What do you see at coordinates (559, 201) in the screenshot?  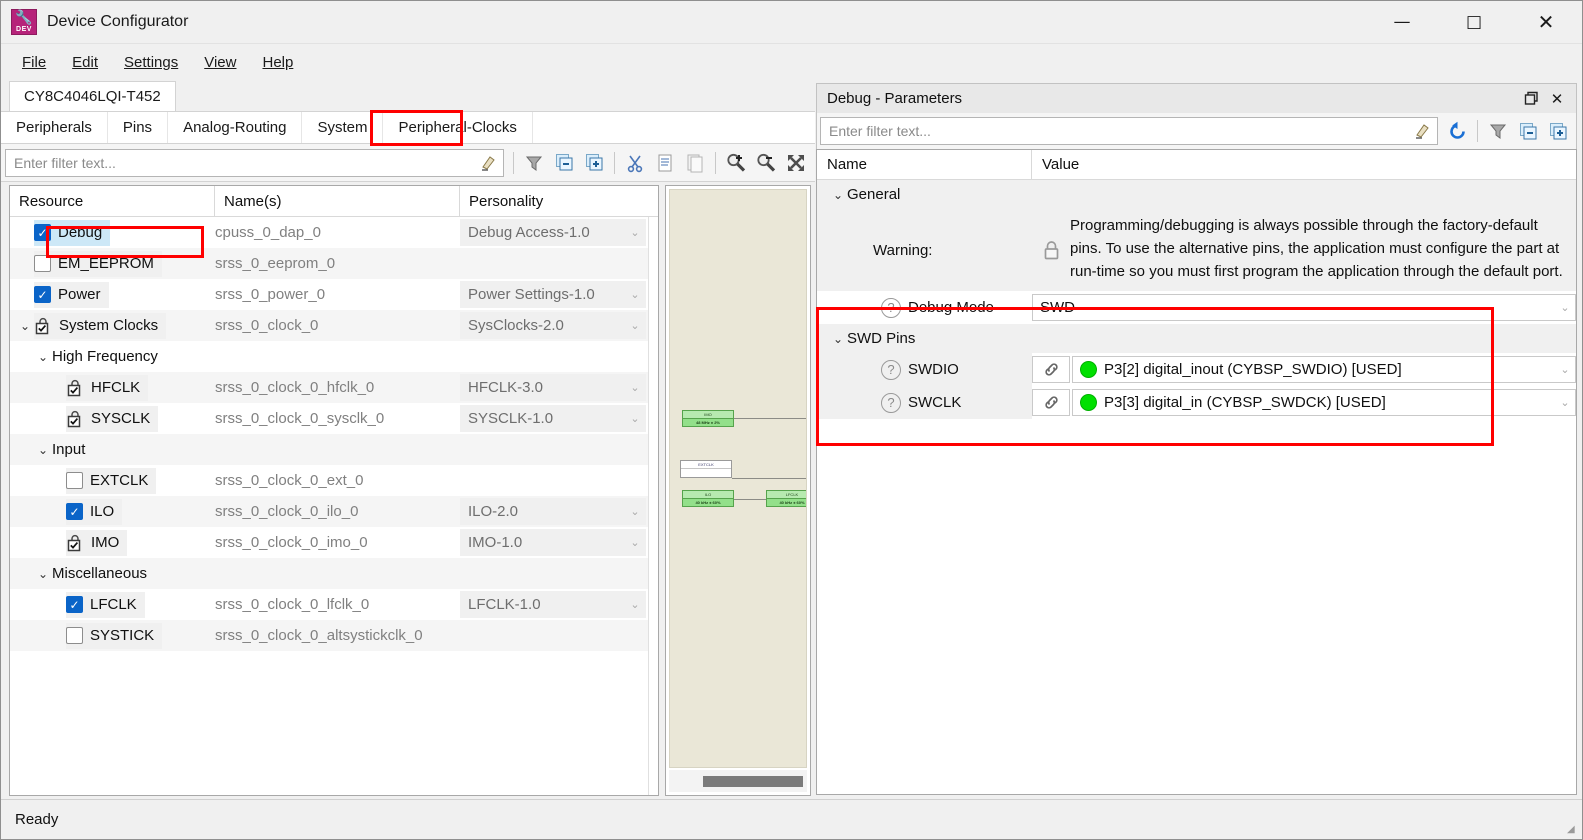 I see `tree-column-personality: Personality` at bounding box center [559, 201].